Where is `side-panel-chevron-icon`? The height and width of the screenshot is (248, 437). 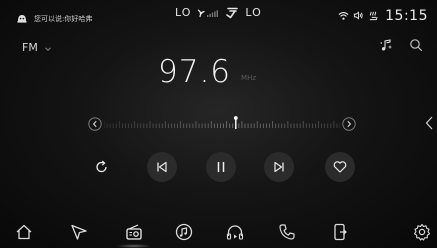 side-panel-chevron-icon is located at coordinates (429, 123).